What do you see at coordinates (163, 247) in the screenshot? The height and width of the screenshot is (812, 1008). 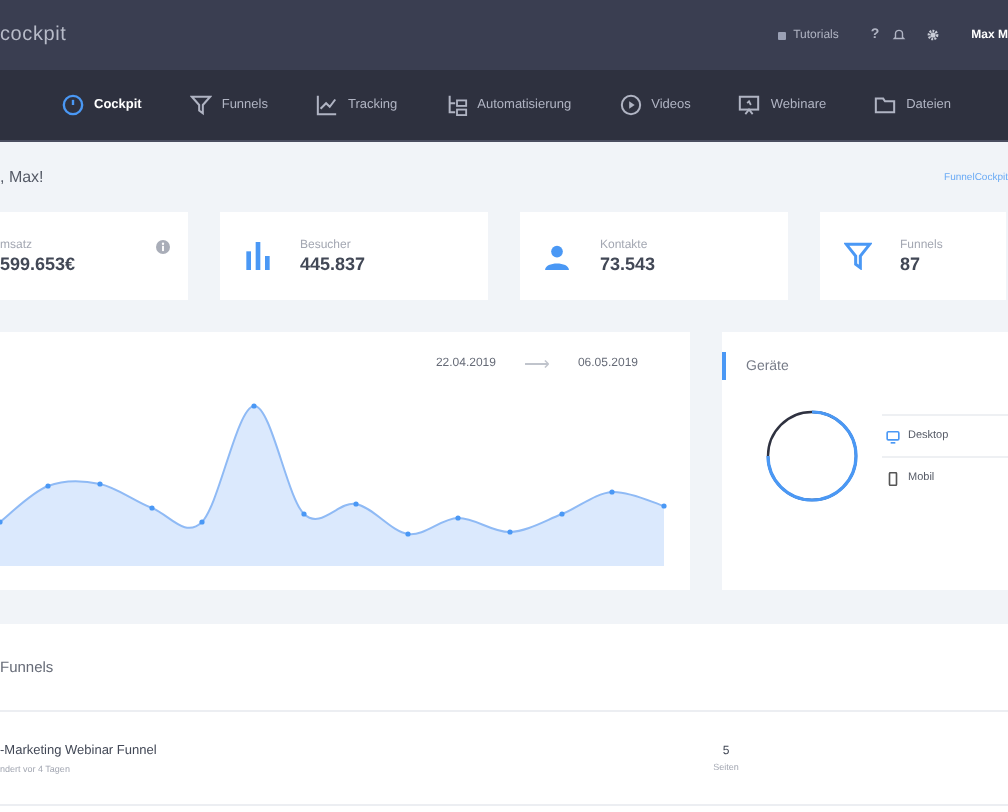 I see `info-icon` at bounding box center [163, 247].